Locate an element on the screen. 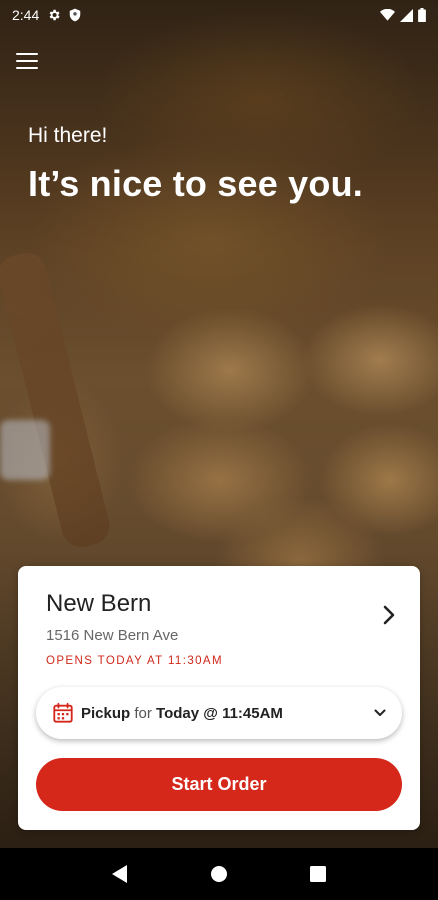 The height and width of the screenshot is (900, 438). status-right is located at coordinates (403, 15).